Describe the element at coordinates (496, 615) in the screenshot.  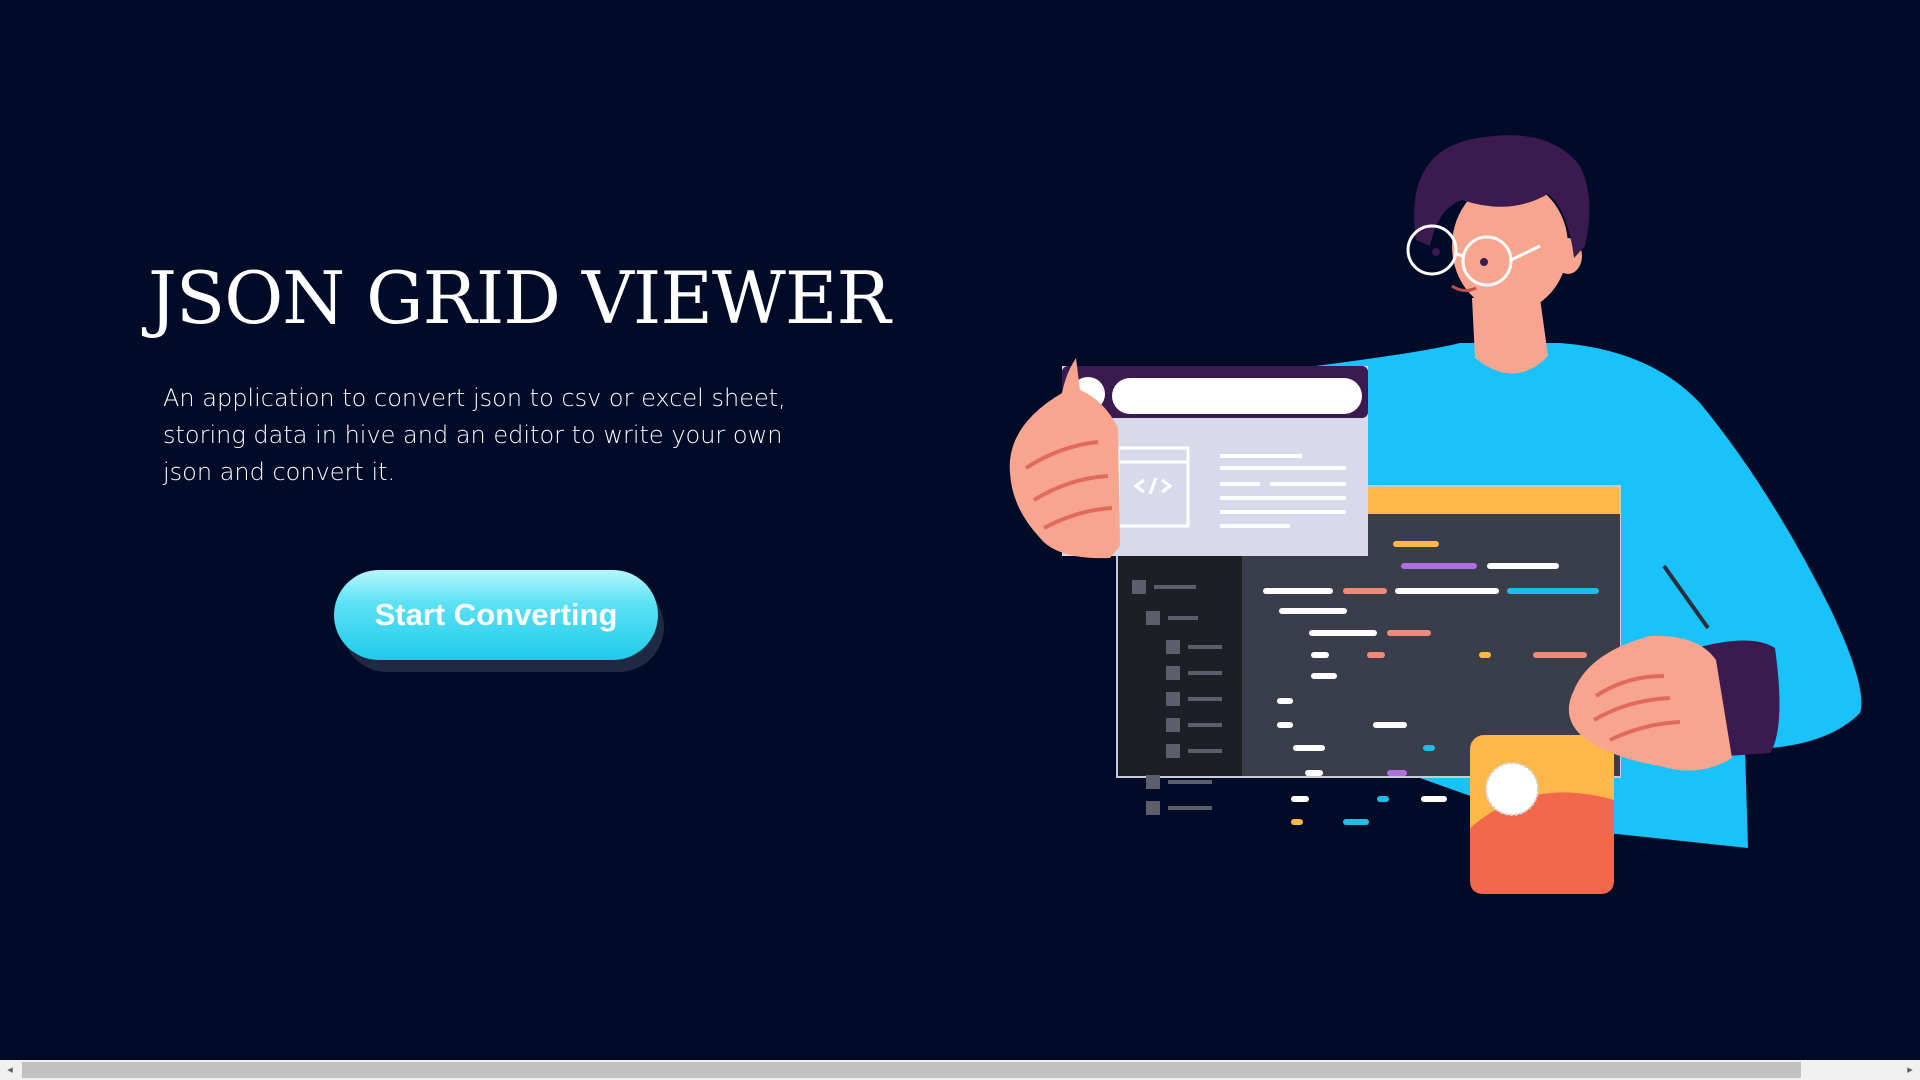
I see `start-converting-button: Start Converting` at that location.